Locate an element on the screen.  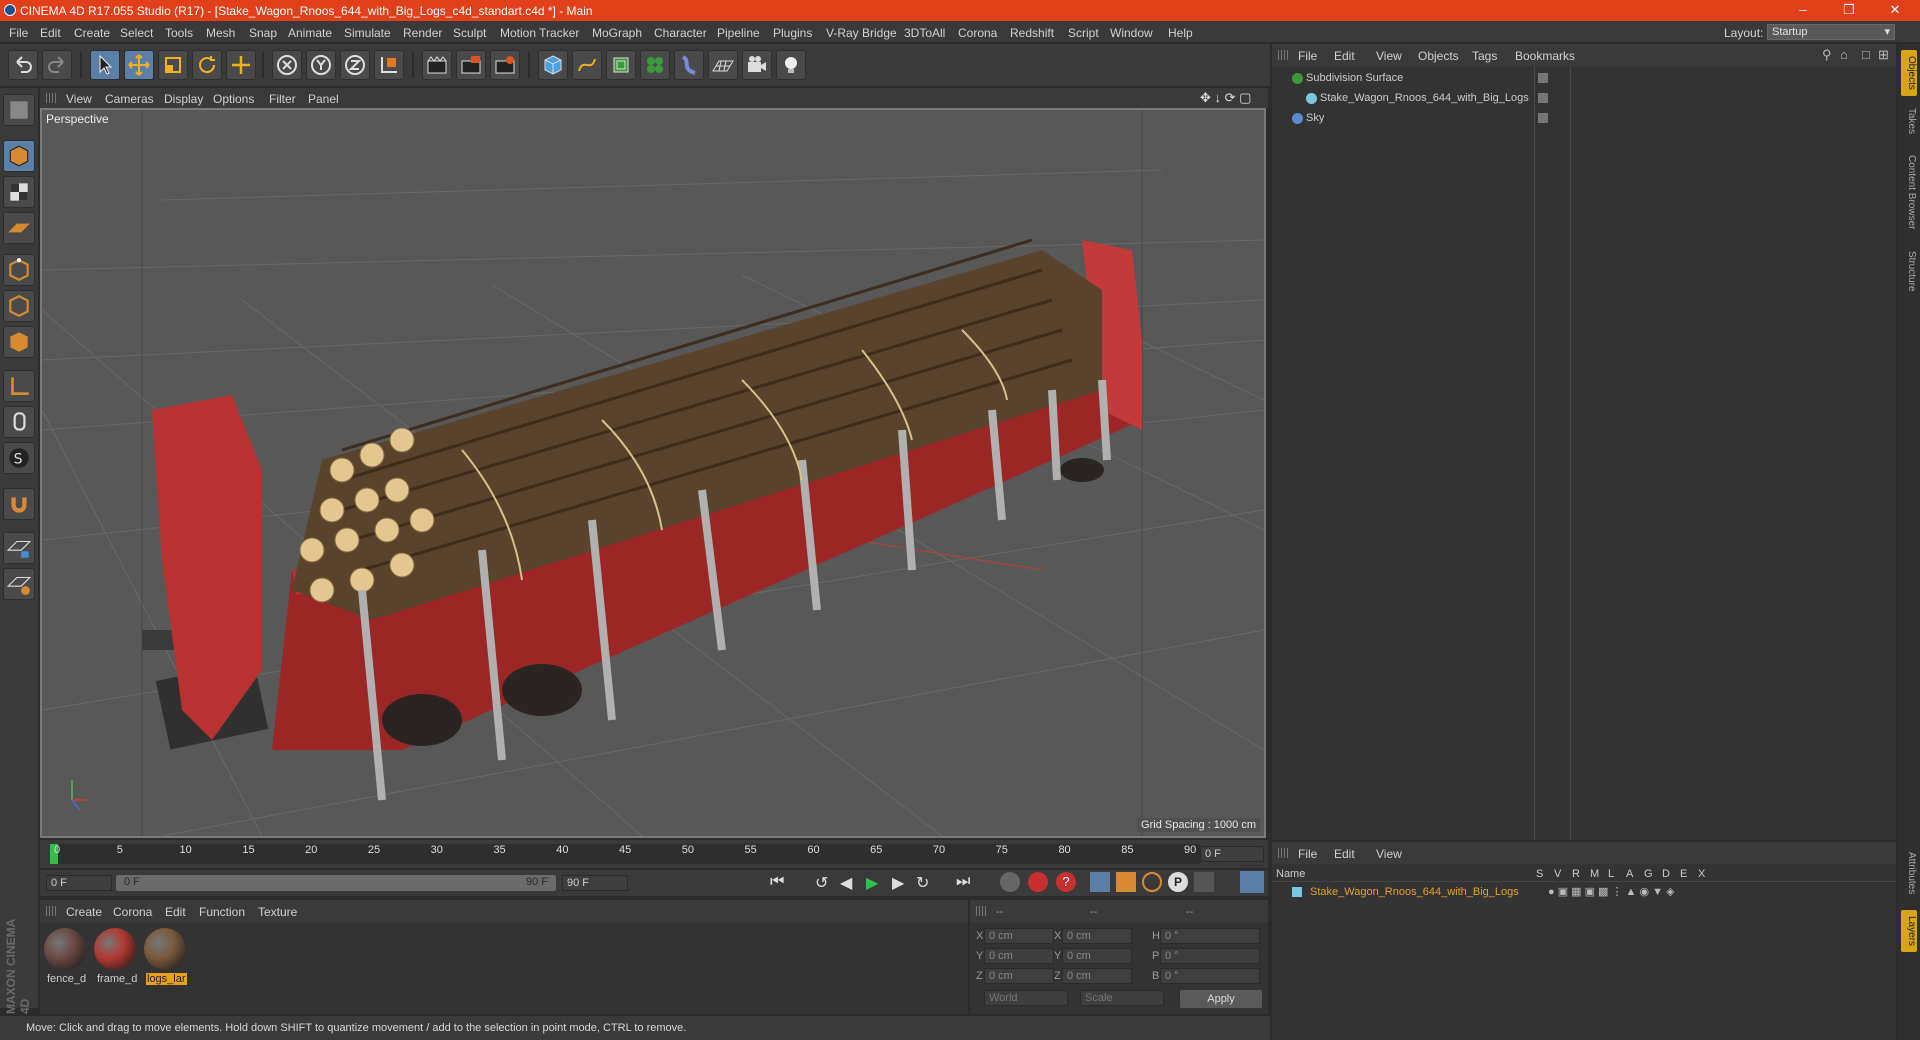
apply-button: Apply is located at coordinates (1221, 999).